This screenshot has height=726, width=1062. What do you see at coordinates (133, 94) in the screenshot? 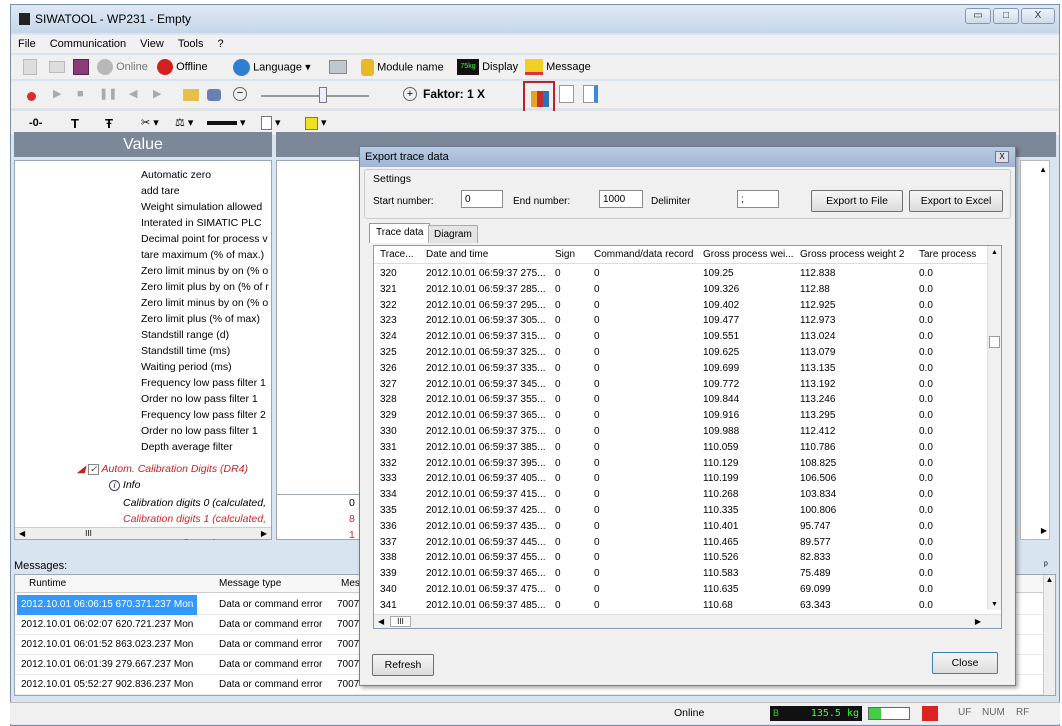
I see `step-back-icon: ◀` at bounding box center [133, 94].